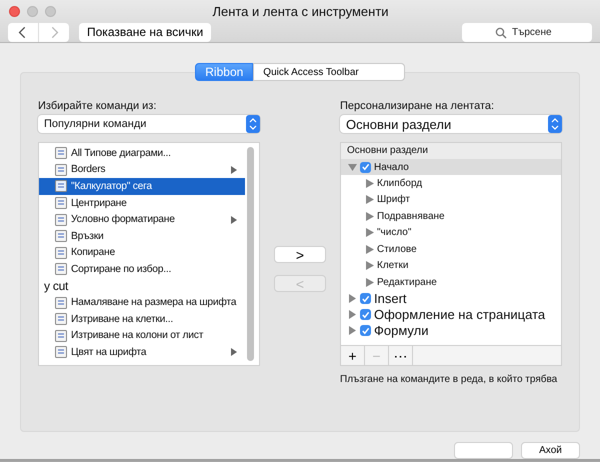 This screenshot has height=462, width=600. What do you see at coordinates (145, 32) in the screenshot?
I see `show-all-button: Показване на всички` at bounding box center [145, 32].